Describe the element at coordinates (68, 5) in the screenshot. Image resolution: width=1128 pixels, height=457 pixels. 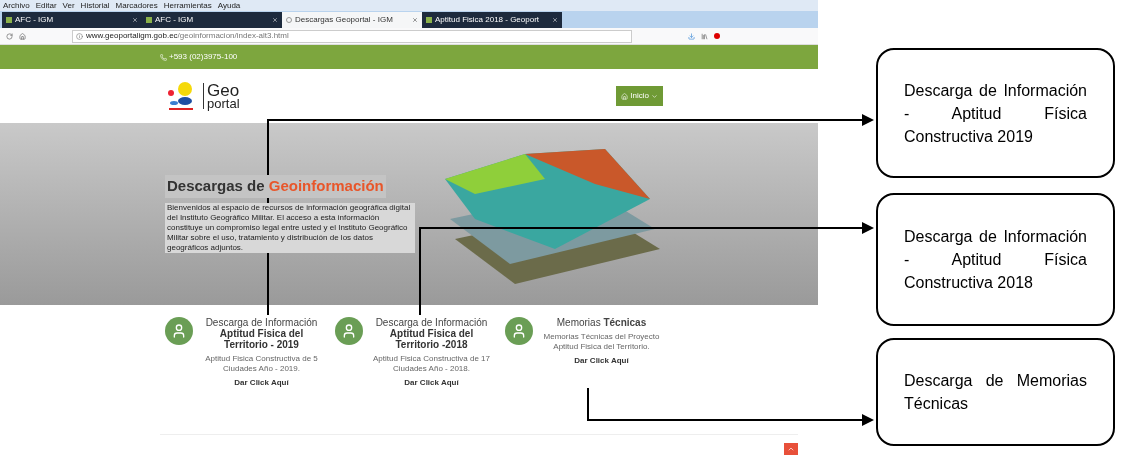
I see `menu-item: Ver` at that location.